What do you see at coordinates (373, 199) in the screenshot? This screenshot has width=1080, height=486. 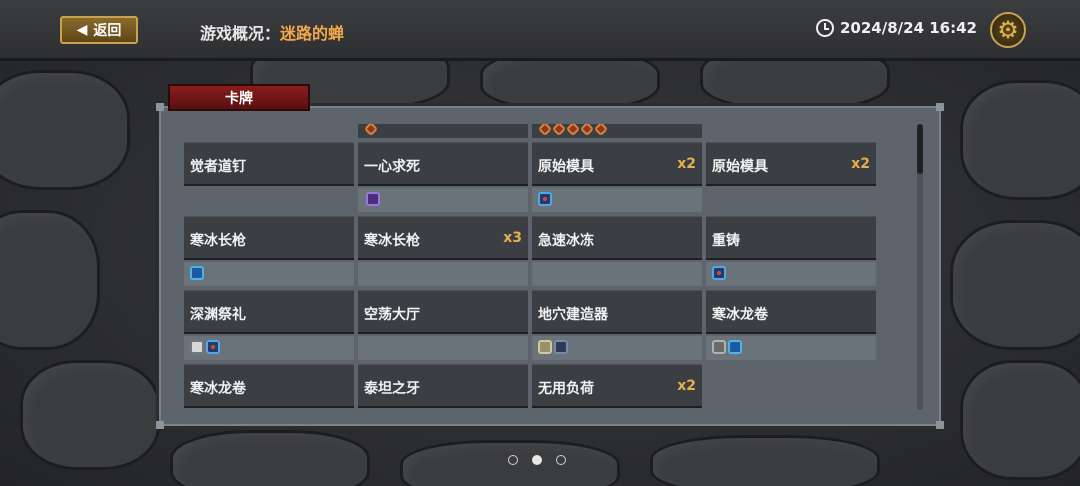 I see `void-gem-icon` at bounding box center [373, 199].